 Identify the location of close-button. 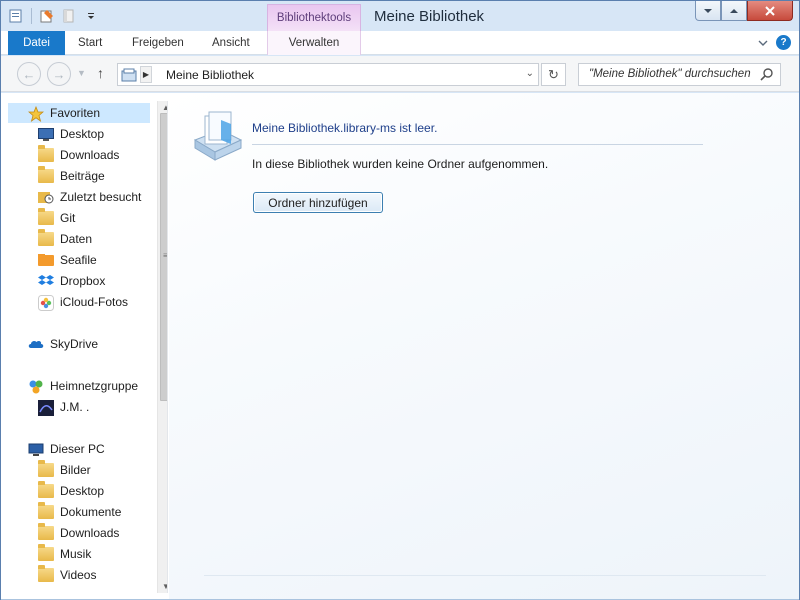
(770, 11).